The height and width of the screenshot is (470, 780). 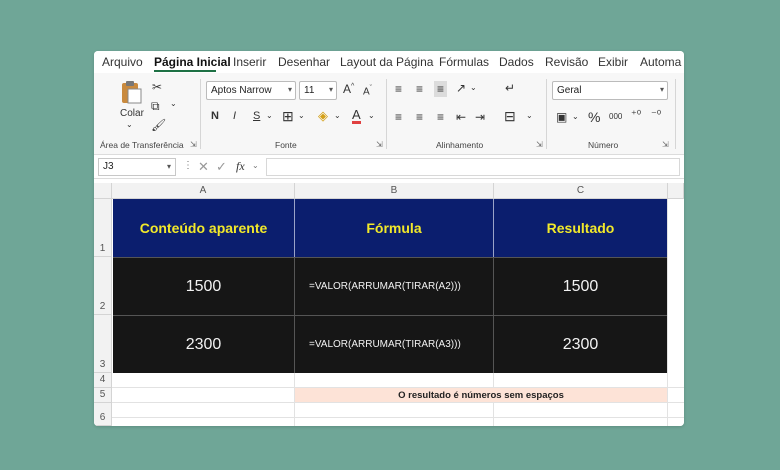 What do you see at coordinates (103, 344) in the screenshot?
I see `row-header-3: 3` at bounding box center [103, 344].